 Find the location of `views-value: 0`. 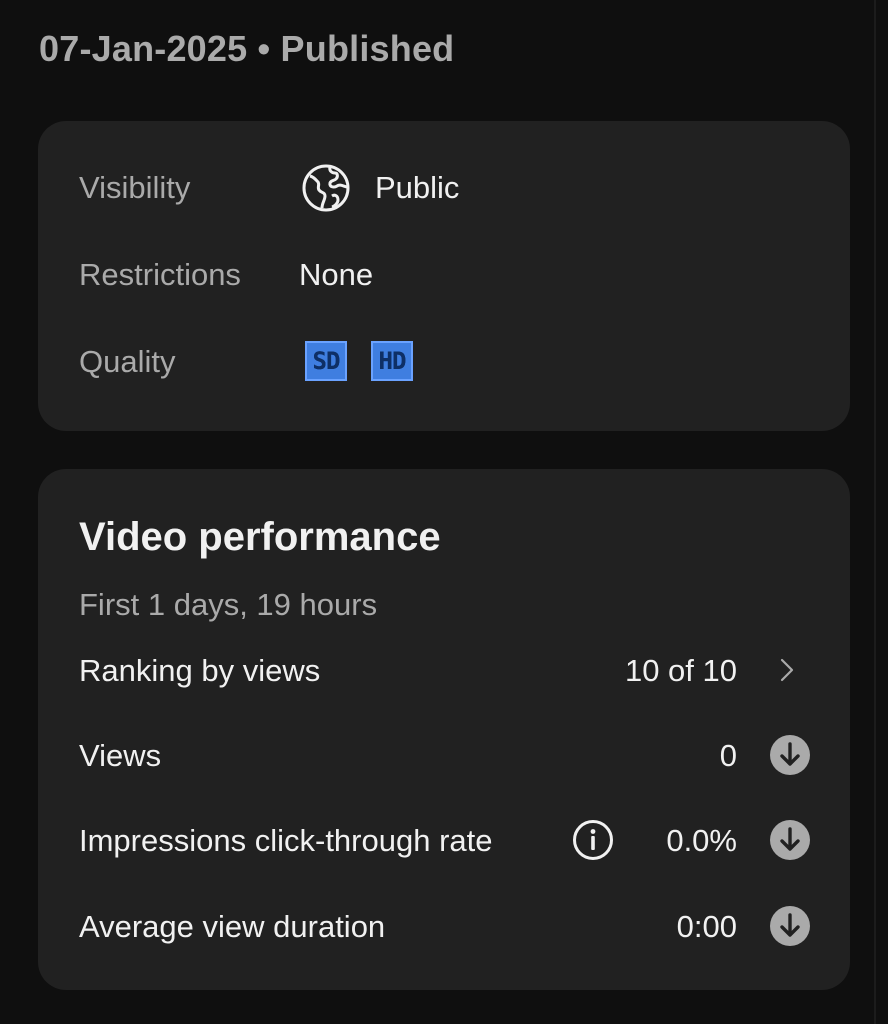

views-value: 0 is located at coordinates (728, 755).